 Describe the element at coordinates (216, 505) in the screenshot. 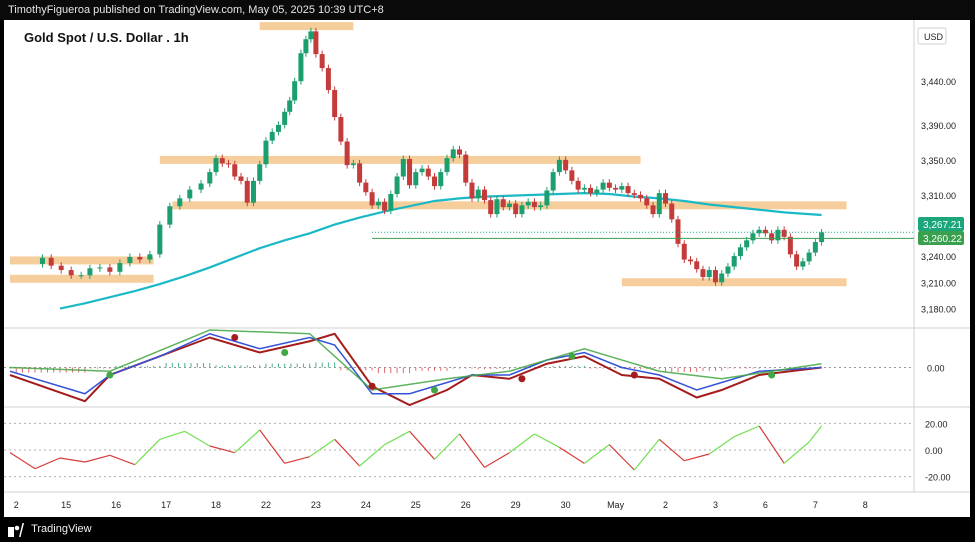

I see `x-axis-label: 18` at that location.